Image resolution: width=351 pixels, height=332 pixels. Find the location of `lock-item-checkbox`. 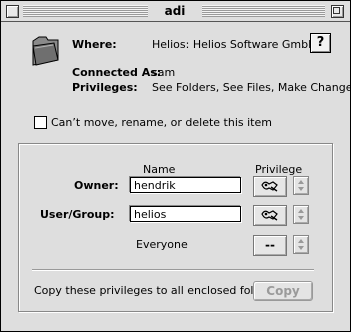

lock-item-checkbox is located at coordinates (40, 122).